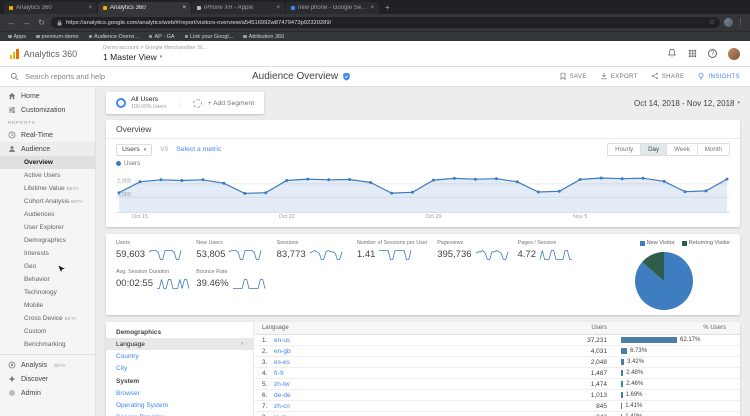  Describe the element at coordinates (669, 328) in the screenshot. I see `column-header-users: % Users` at that location.